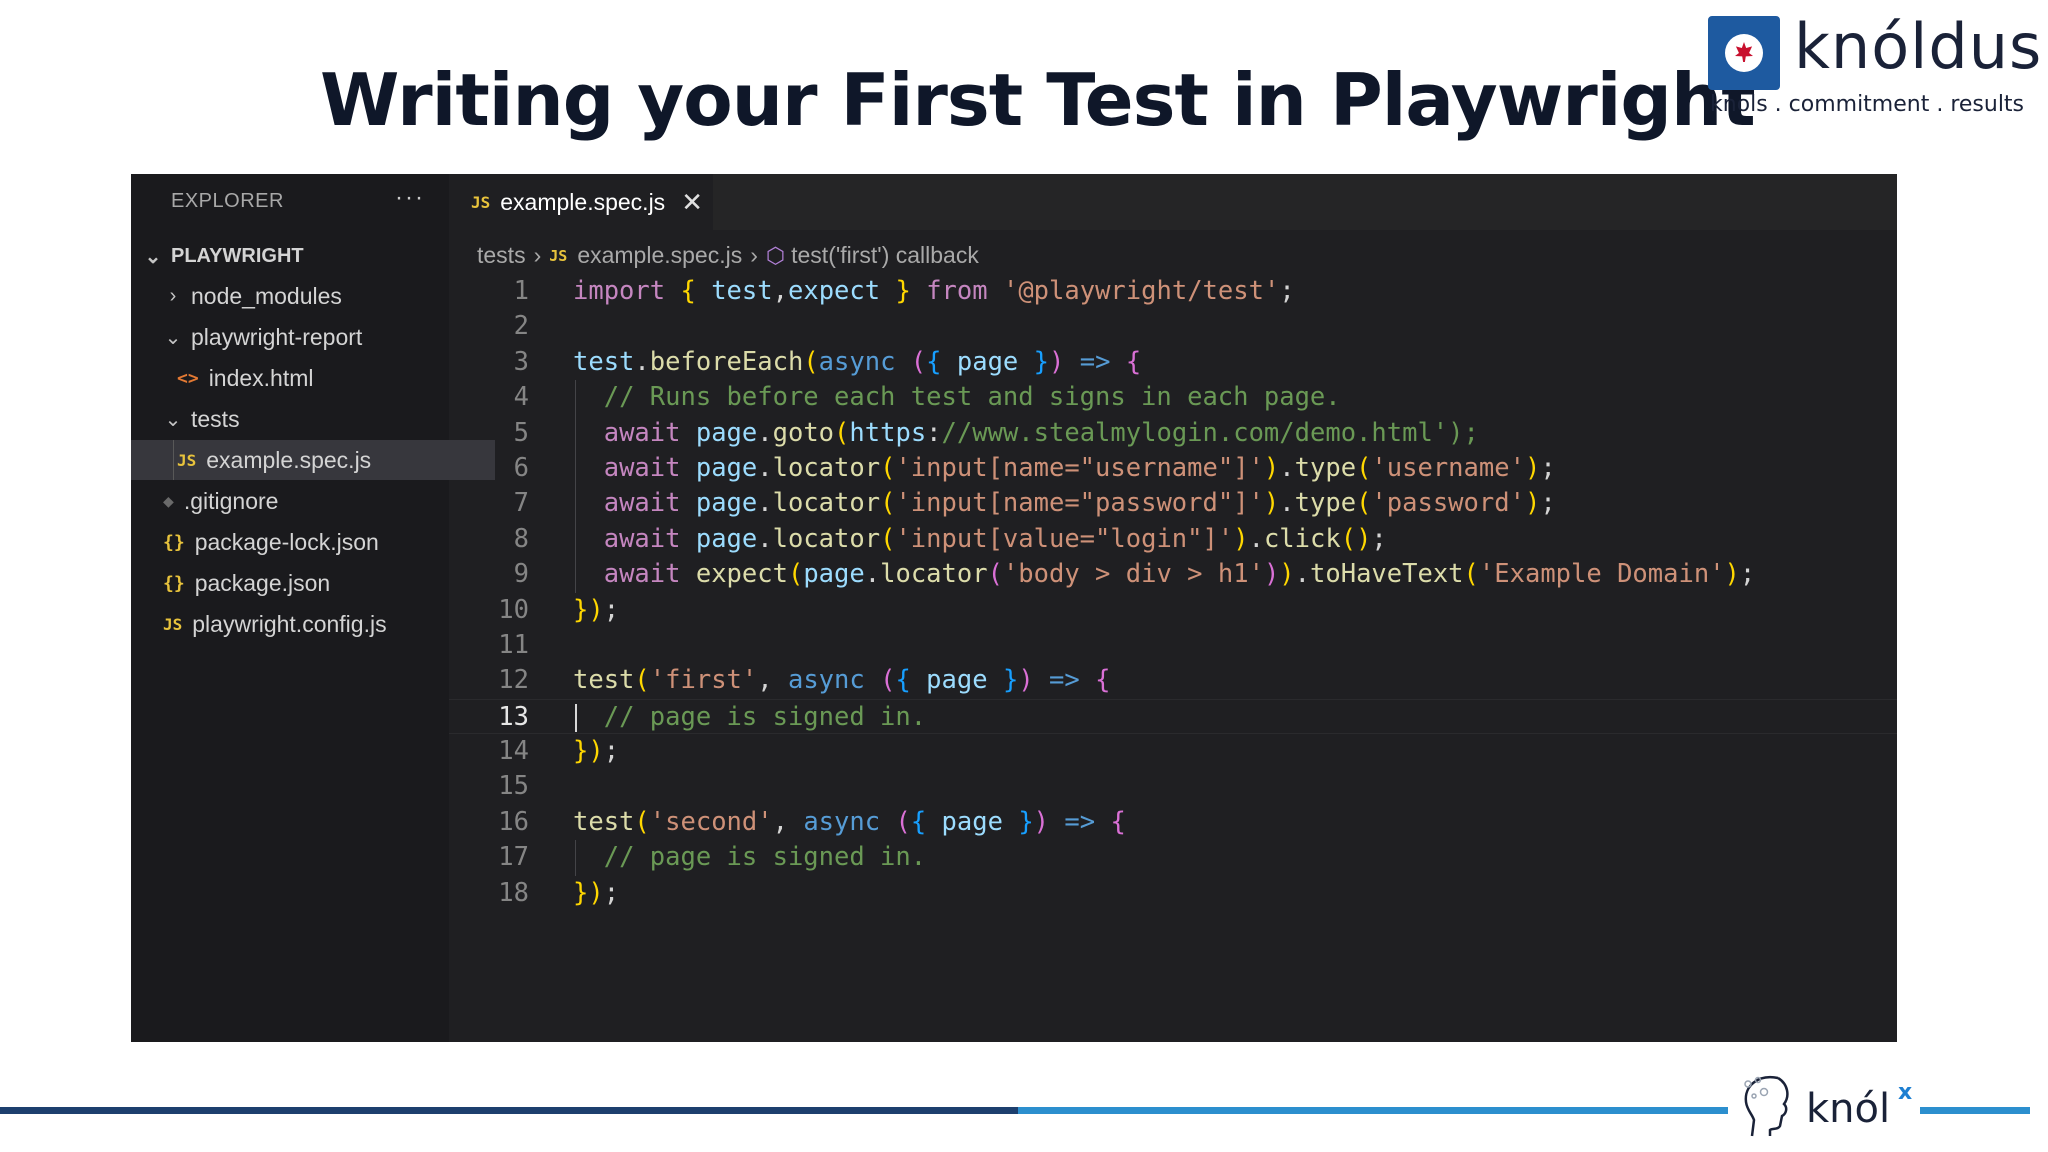 This screenshot has height=1152, width=2048. Describe the element at coordinates (1038, 100) in the screenshot. I see `slide-title: Writing your First Test in Playwright` at that location.